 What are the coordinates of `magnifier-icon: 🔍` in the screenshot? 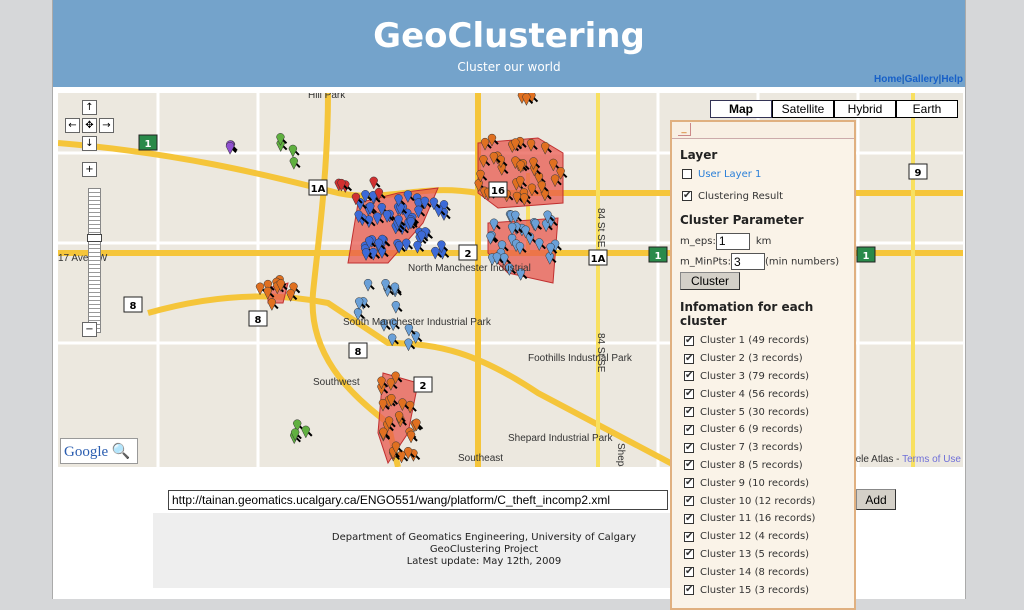 It's located at (121, 452).